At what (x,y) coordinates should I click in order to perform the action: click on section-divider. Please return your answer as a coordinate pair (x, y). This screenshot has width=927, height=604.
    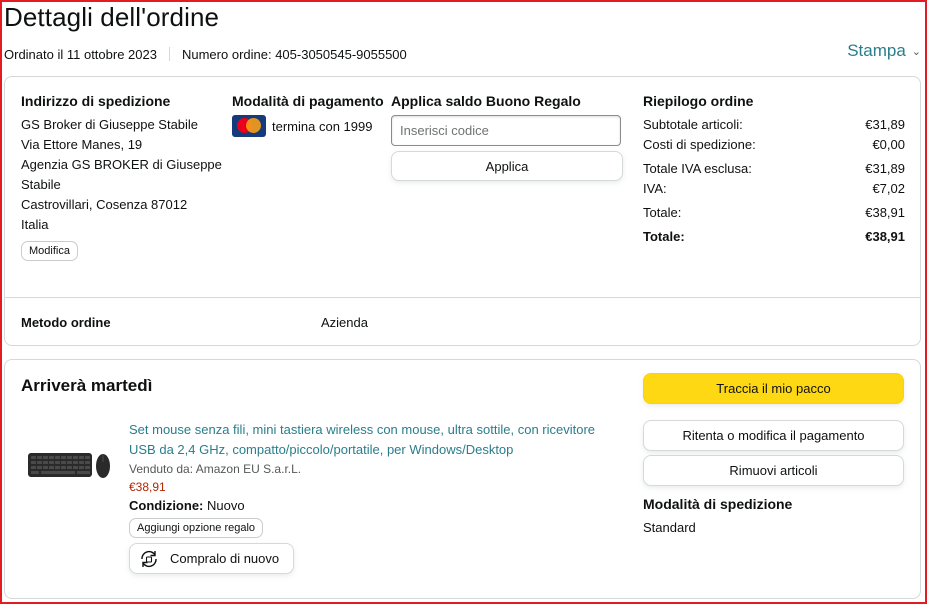
    Looking at the image, I should click on (462, 297).